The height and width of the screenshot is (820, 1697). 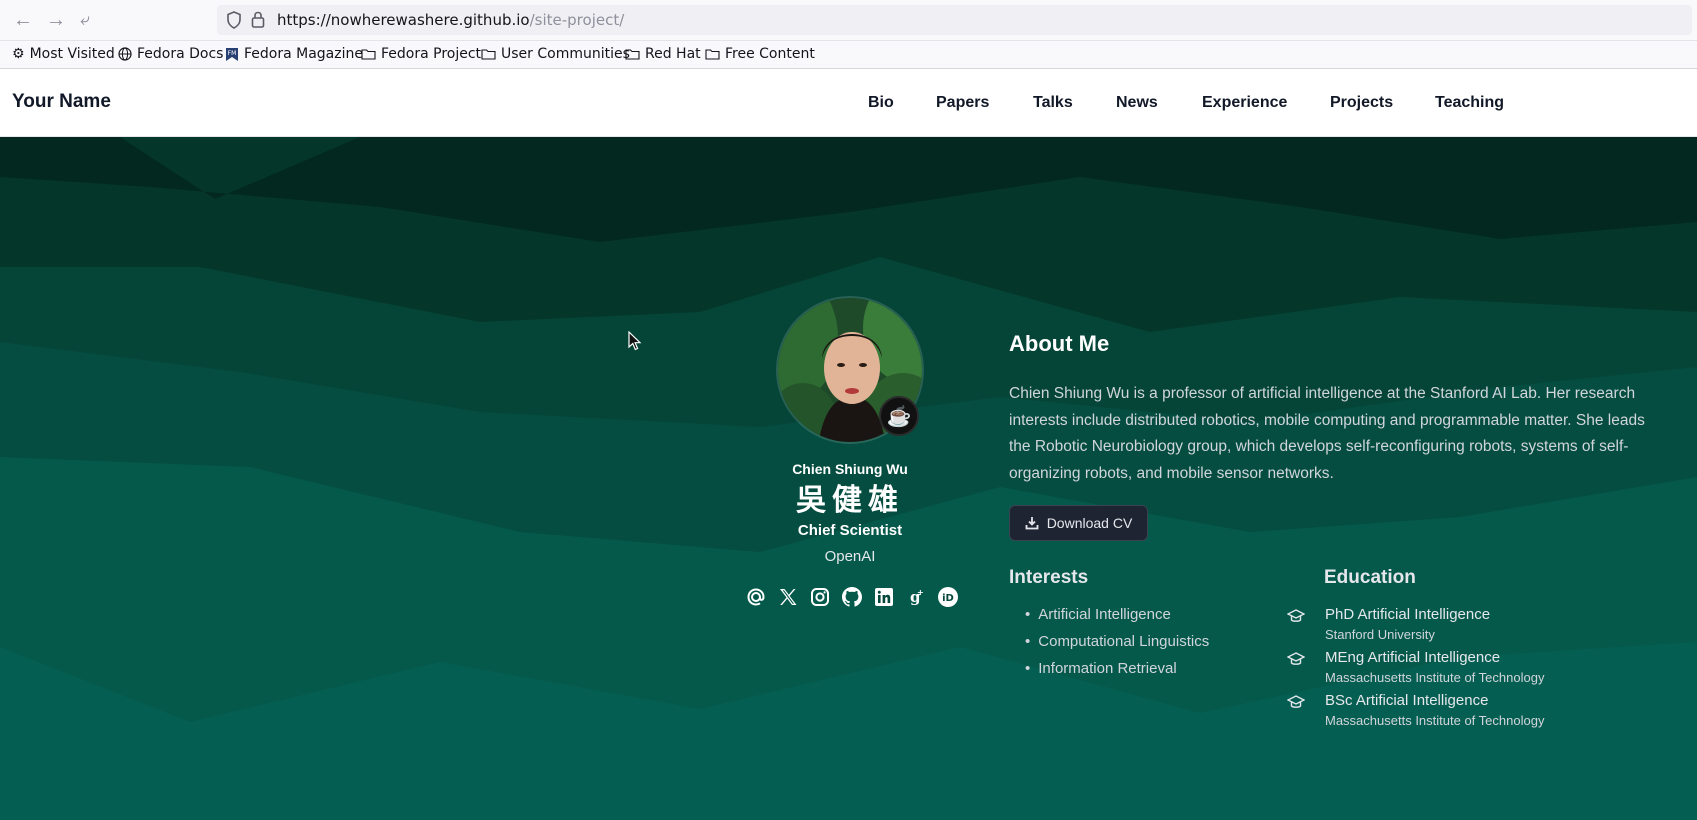 What do you see at coordinates (850, 530) in the screenshot?
I see `profile-role: Chief Scientist` at bounding box center [850, 530].